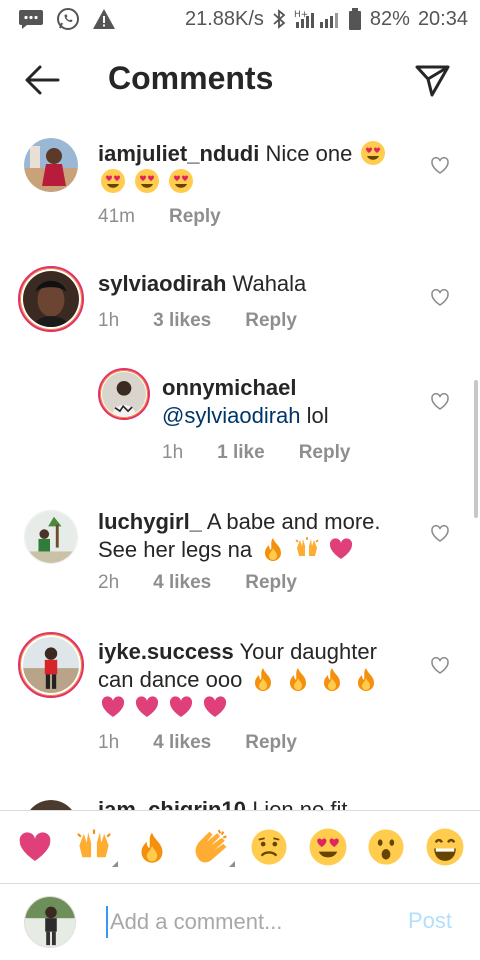  I want to click on quick-emoji-bar, so click(240, 847).